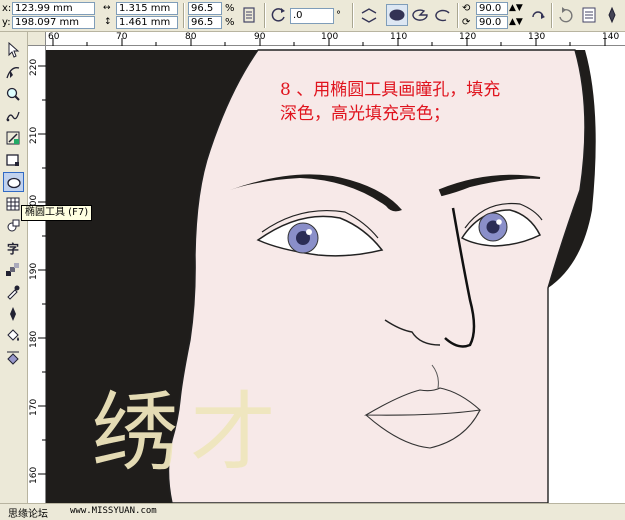 The height and width of the screenshot is (520, 625). I want to click on site-url: www.MISSYUAN.com, so click(113, 511).